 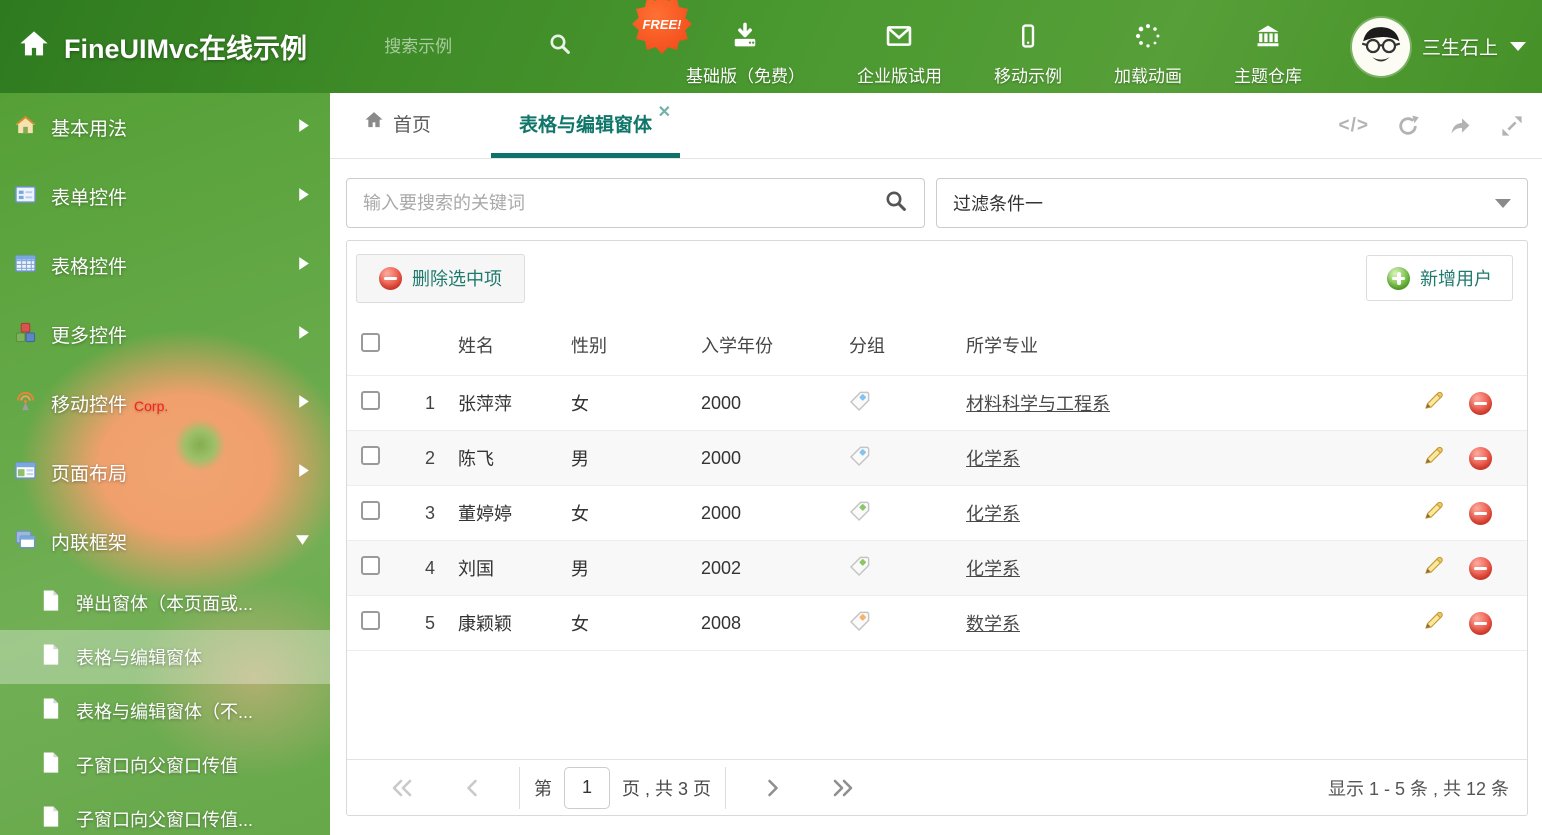 I want to click on next-page-button, so click(x=773, y=788).